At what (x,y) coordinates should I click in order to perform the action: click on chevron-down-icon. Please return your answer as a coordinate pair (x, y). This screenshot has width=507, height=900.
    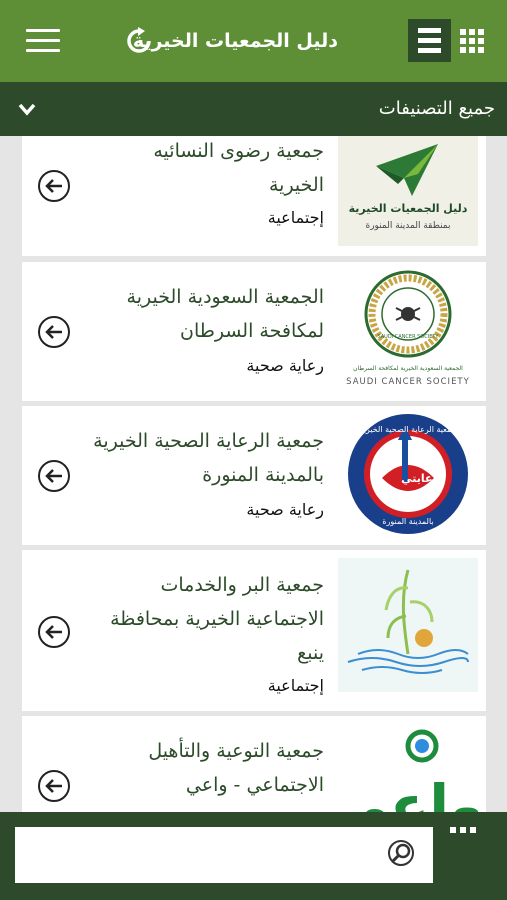
    Looking at the image, I should click on (27, 109).